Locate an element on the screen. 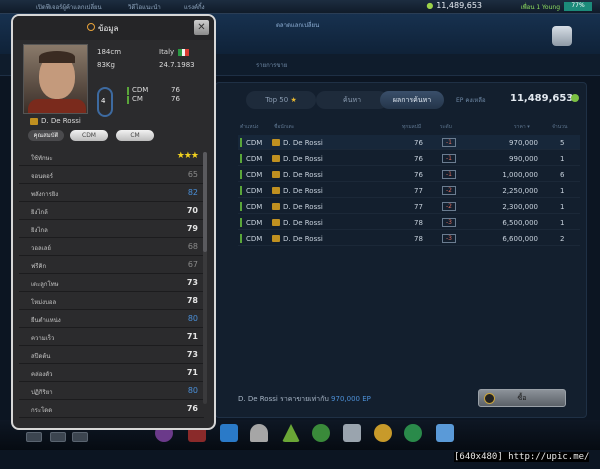  table-row: CDM D. De Rossi 77 -2 2,300,000 1 is located at coordinates (409, 206).